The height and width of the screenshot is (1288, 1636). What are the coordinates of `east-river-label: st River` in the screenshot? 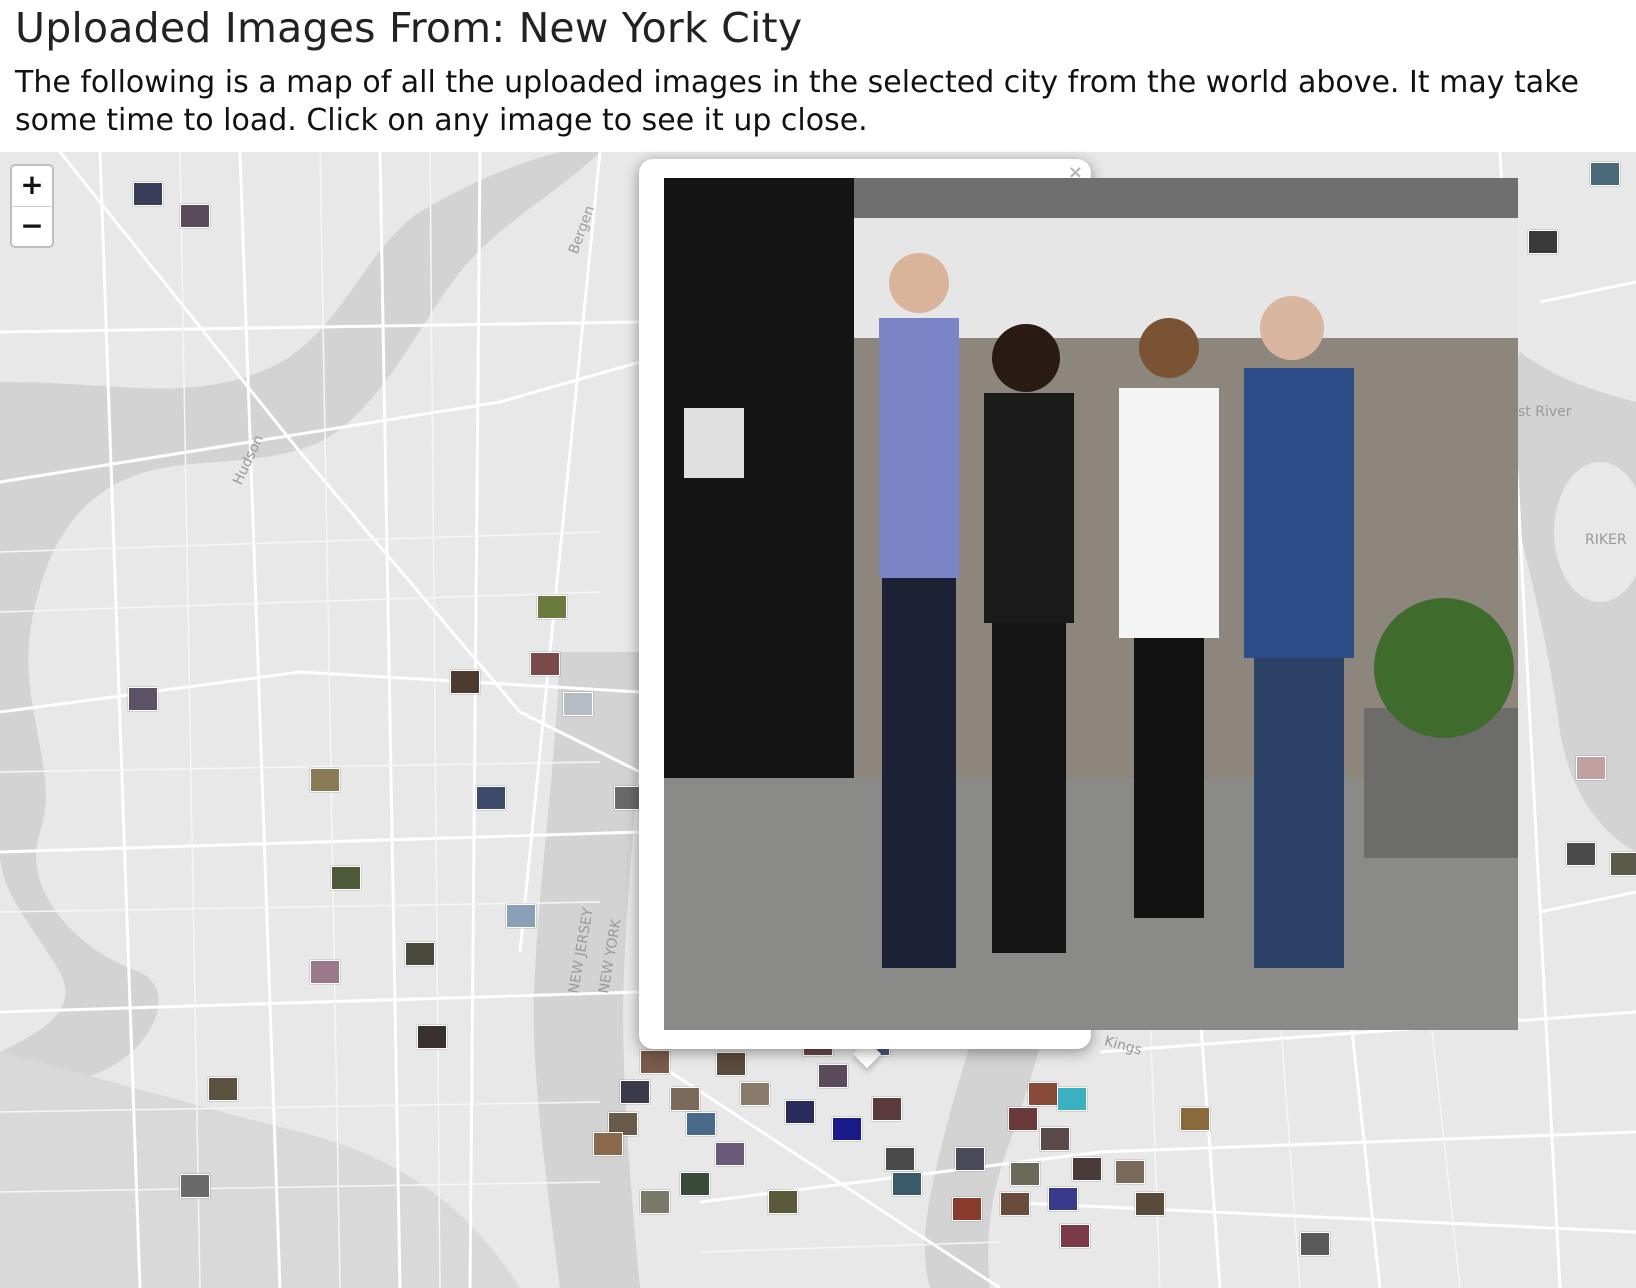 It's located at (1545, 412).